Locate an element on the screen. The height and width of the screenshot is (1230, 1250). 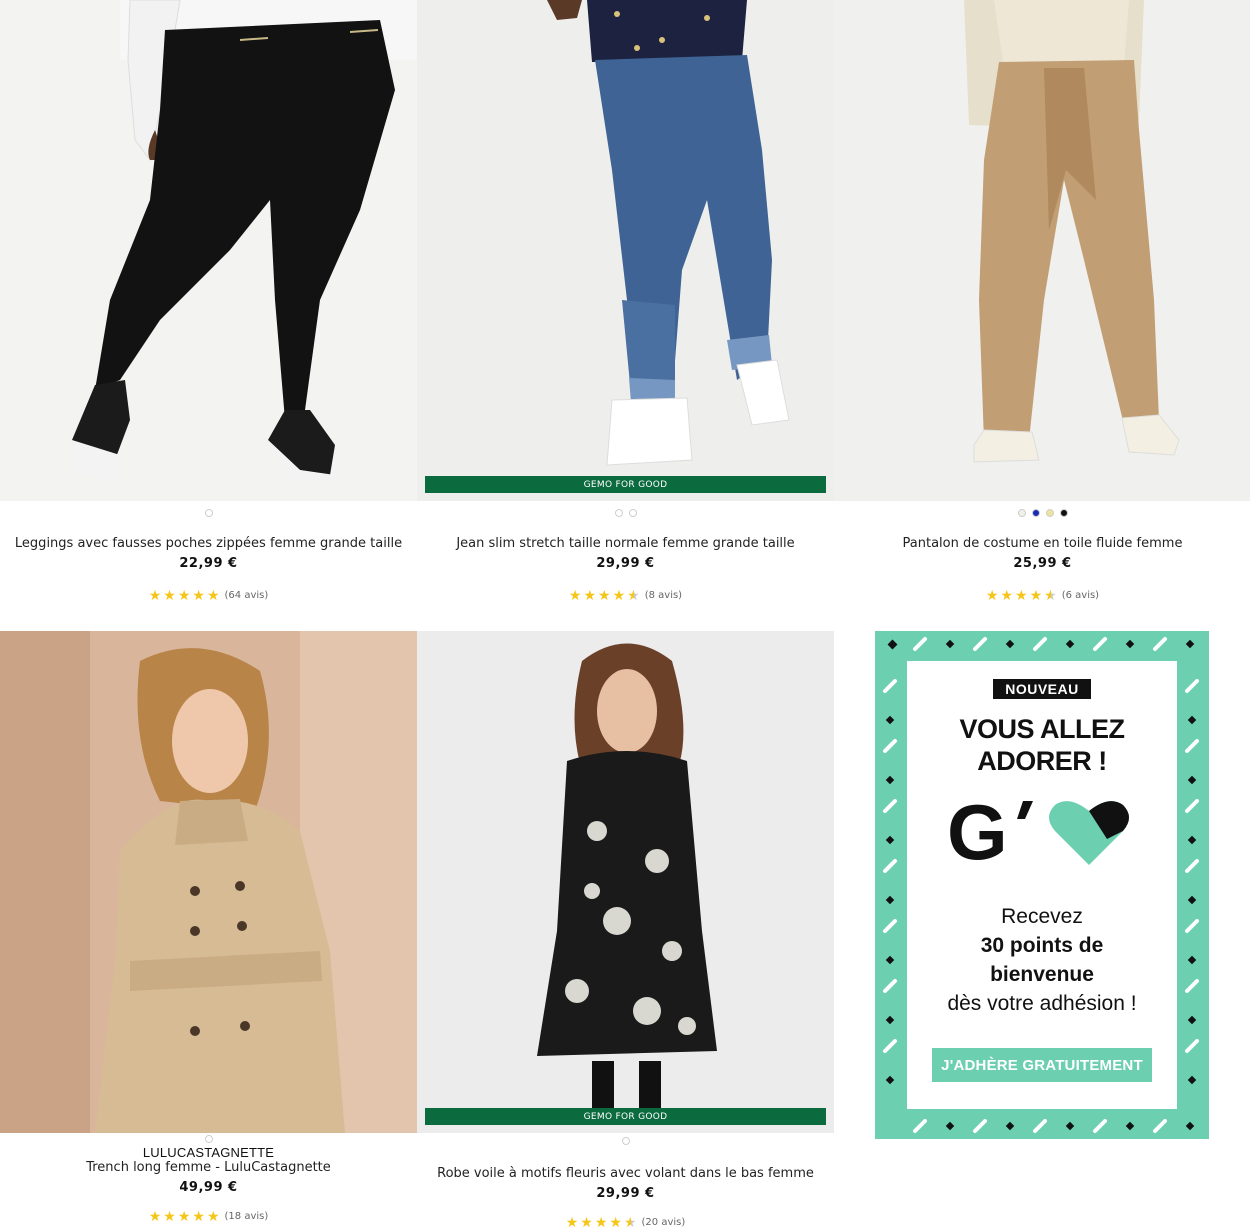
review-count: (64 avis) is located at coordinates (247, 595).